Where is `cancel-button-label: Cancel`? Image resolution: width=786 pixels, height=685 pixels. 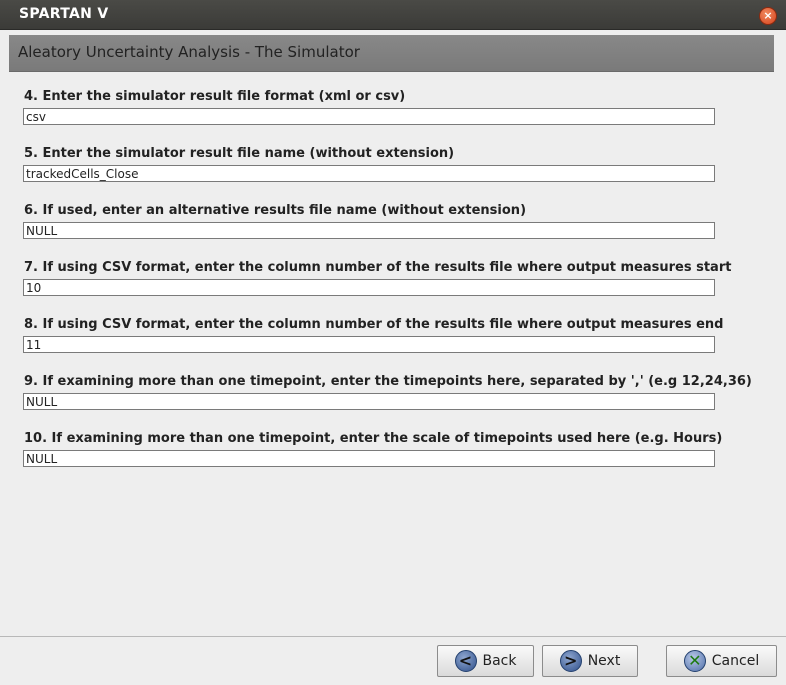 cancel-button-label: Cancel is located at coordinates (735, 661).